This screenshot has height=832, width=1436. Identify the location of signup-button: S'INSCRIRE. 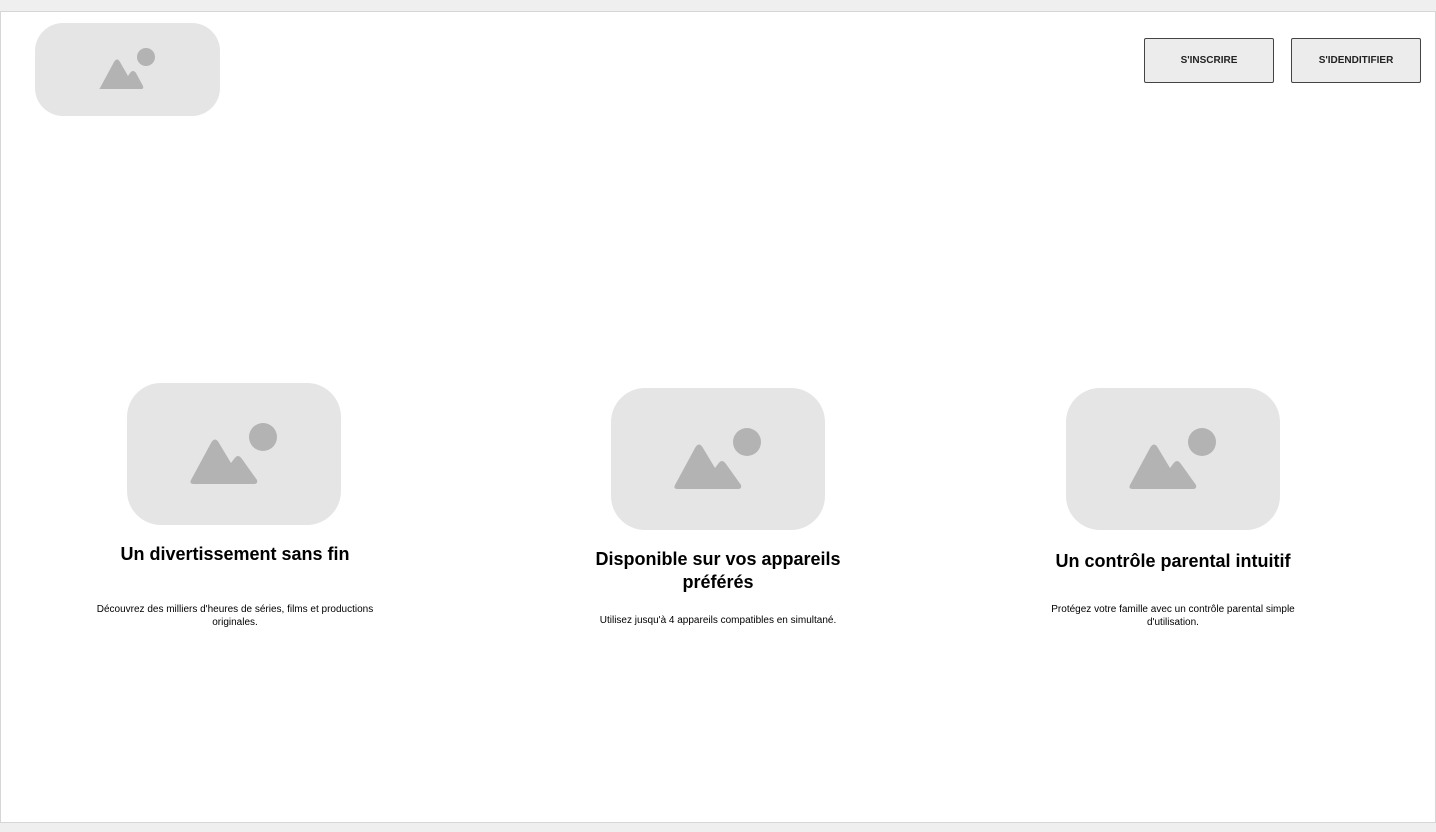
(1209, 60).